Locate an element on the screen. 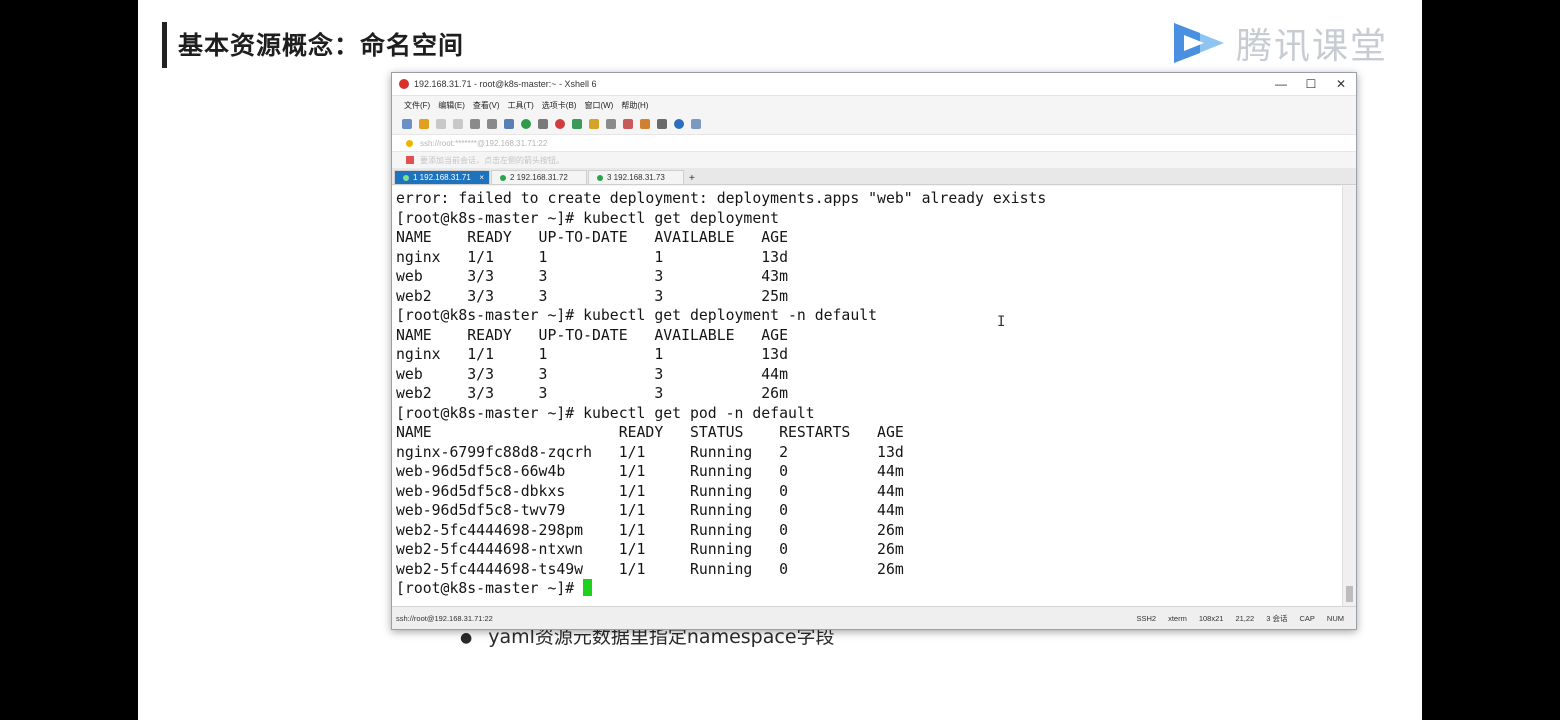 This screenshot has height=720, width=1560. tab-label: 1 192.168.31.71 is located at coordinates (442, 177).